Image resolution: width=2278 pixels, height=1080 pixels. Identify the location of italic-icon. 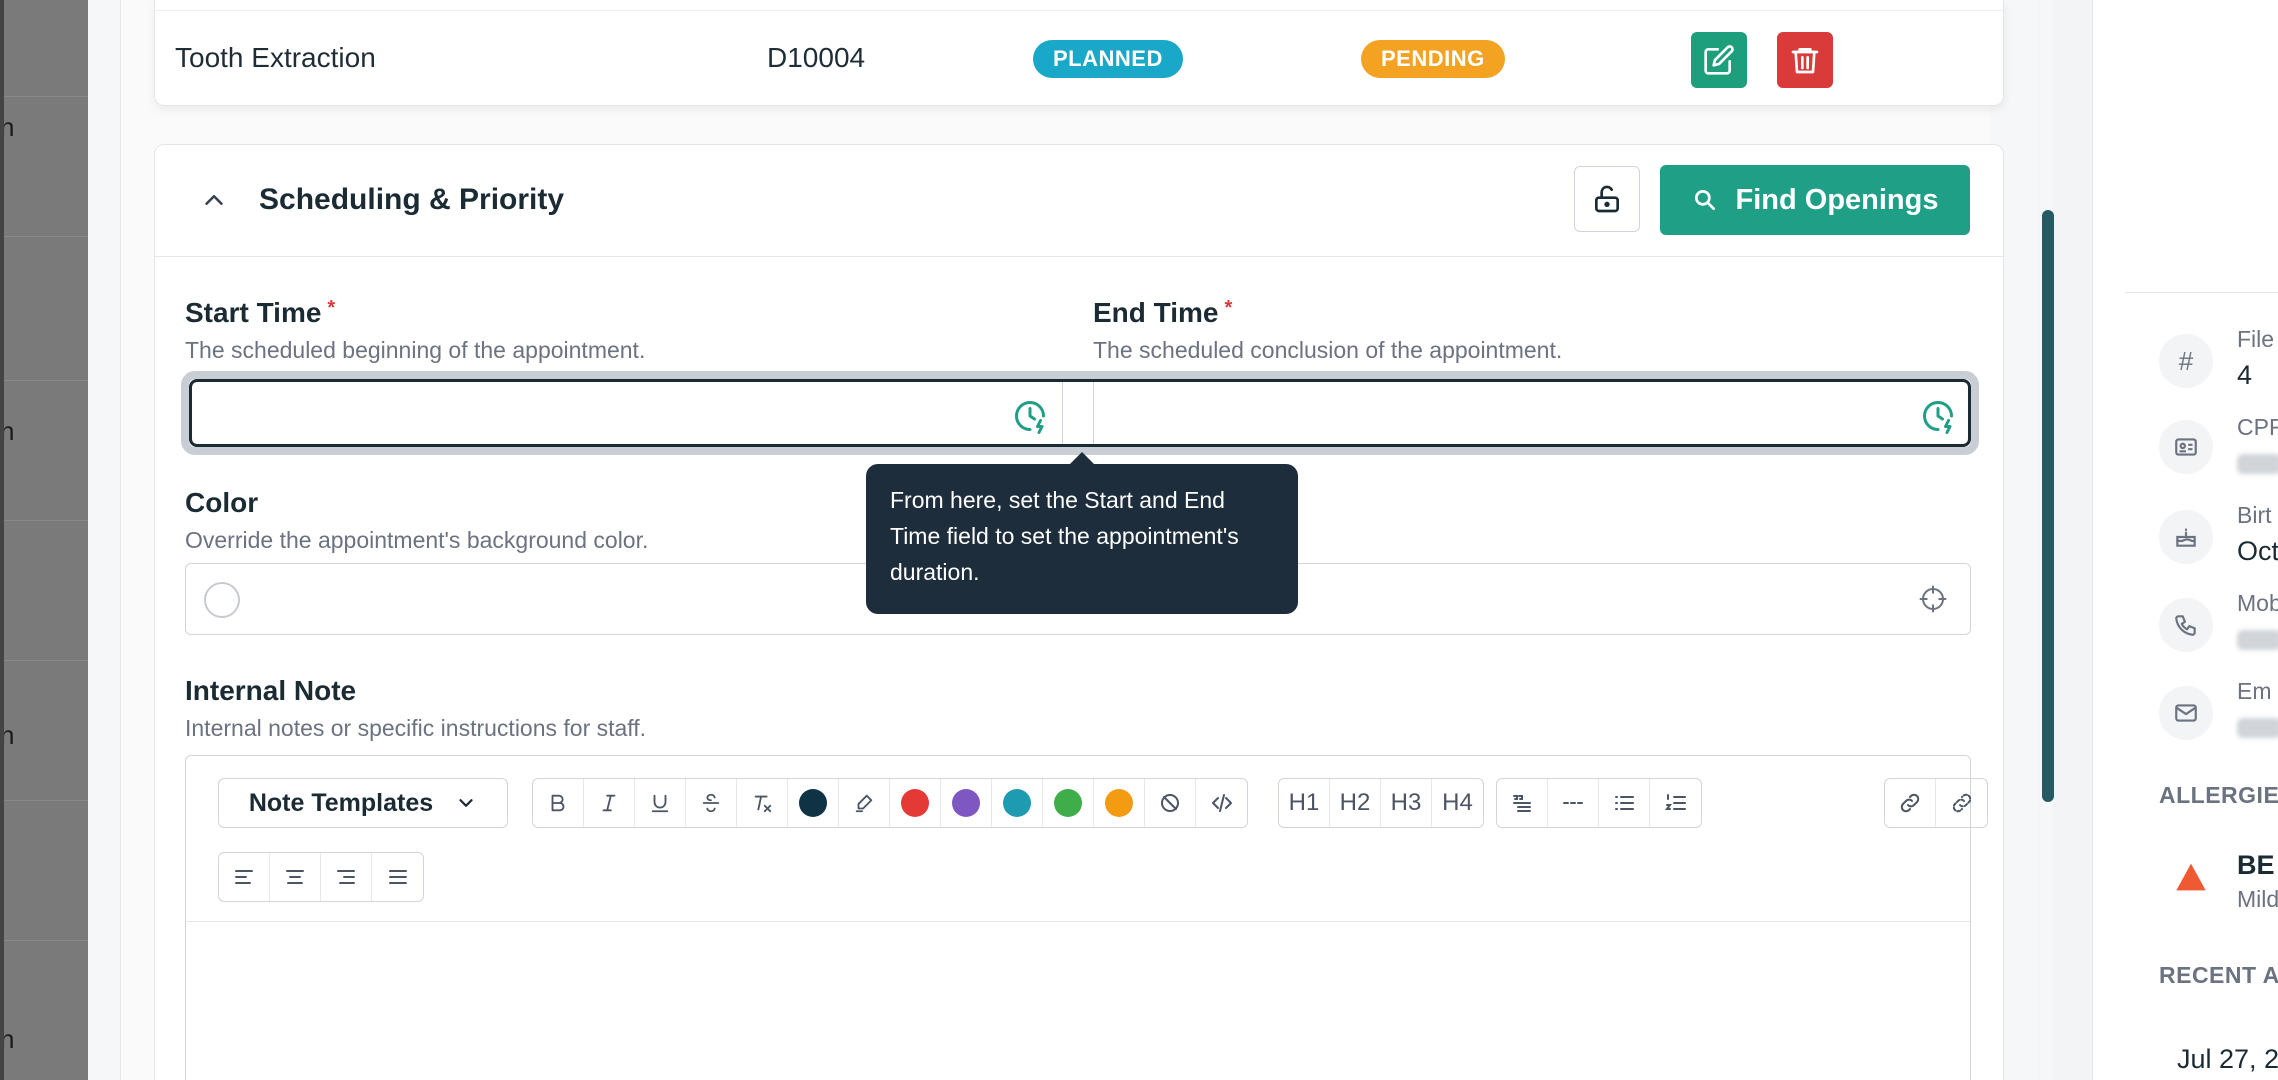
(609, 803).